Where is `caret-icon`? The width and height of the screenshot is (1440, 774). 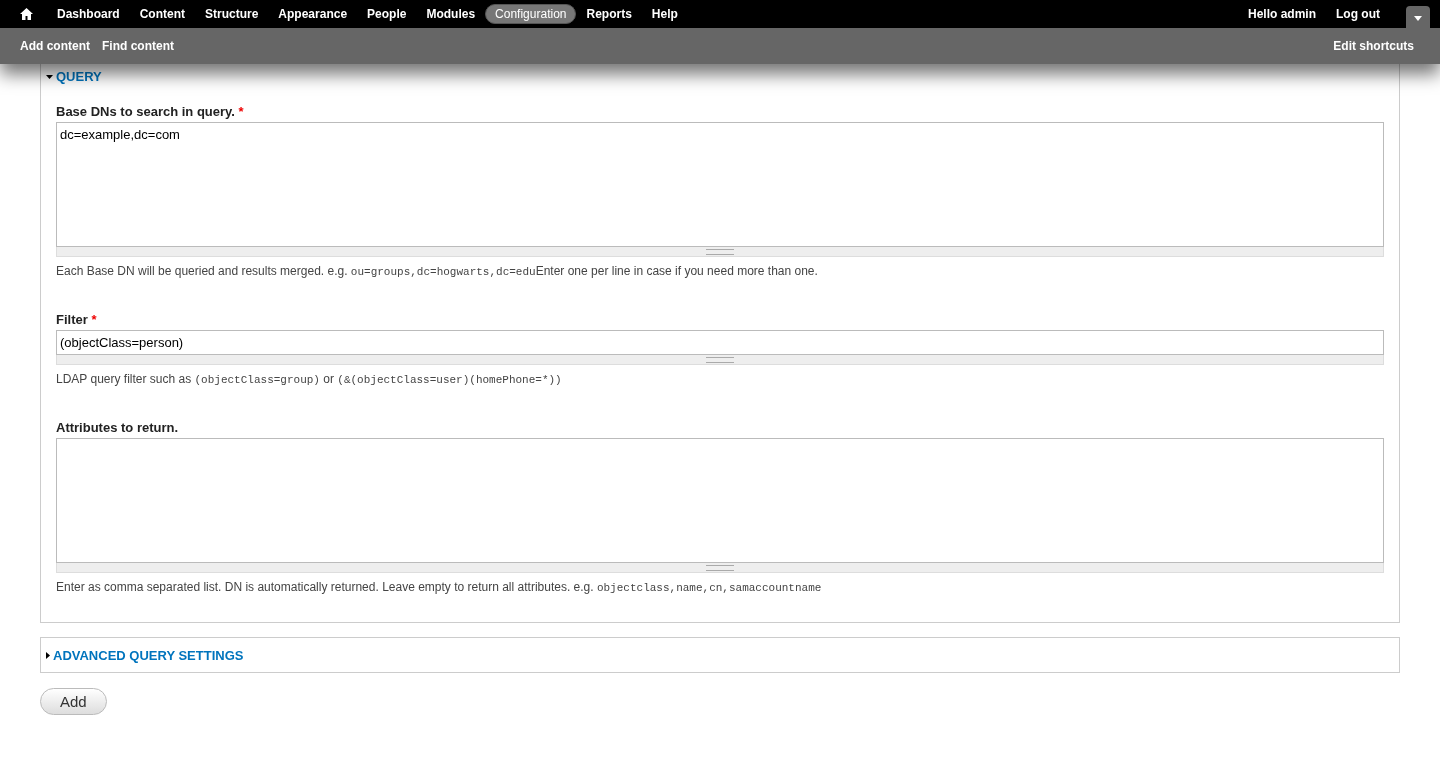 caret-icon is located at coordinates (1418, 18).